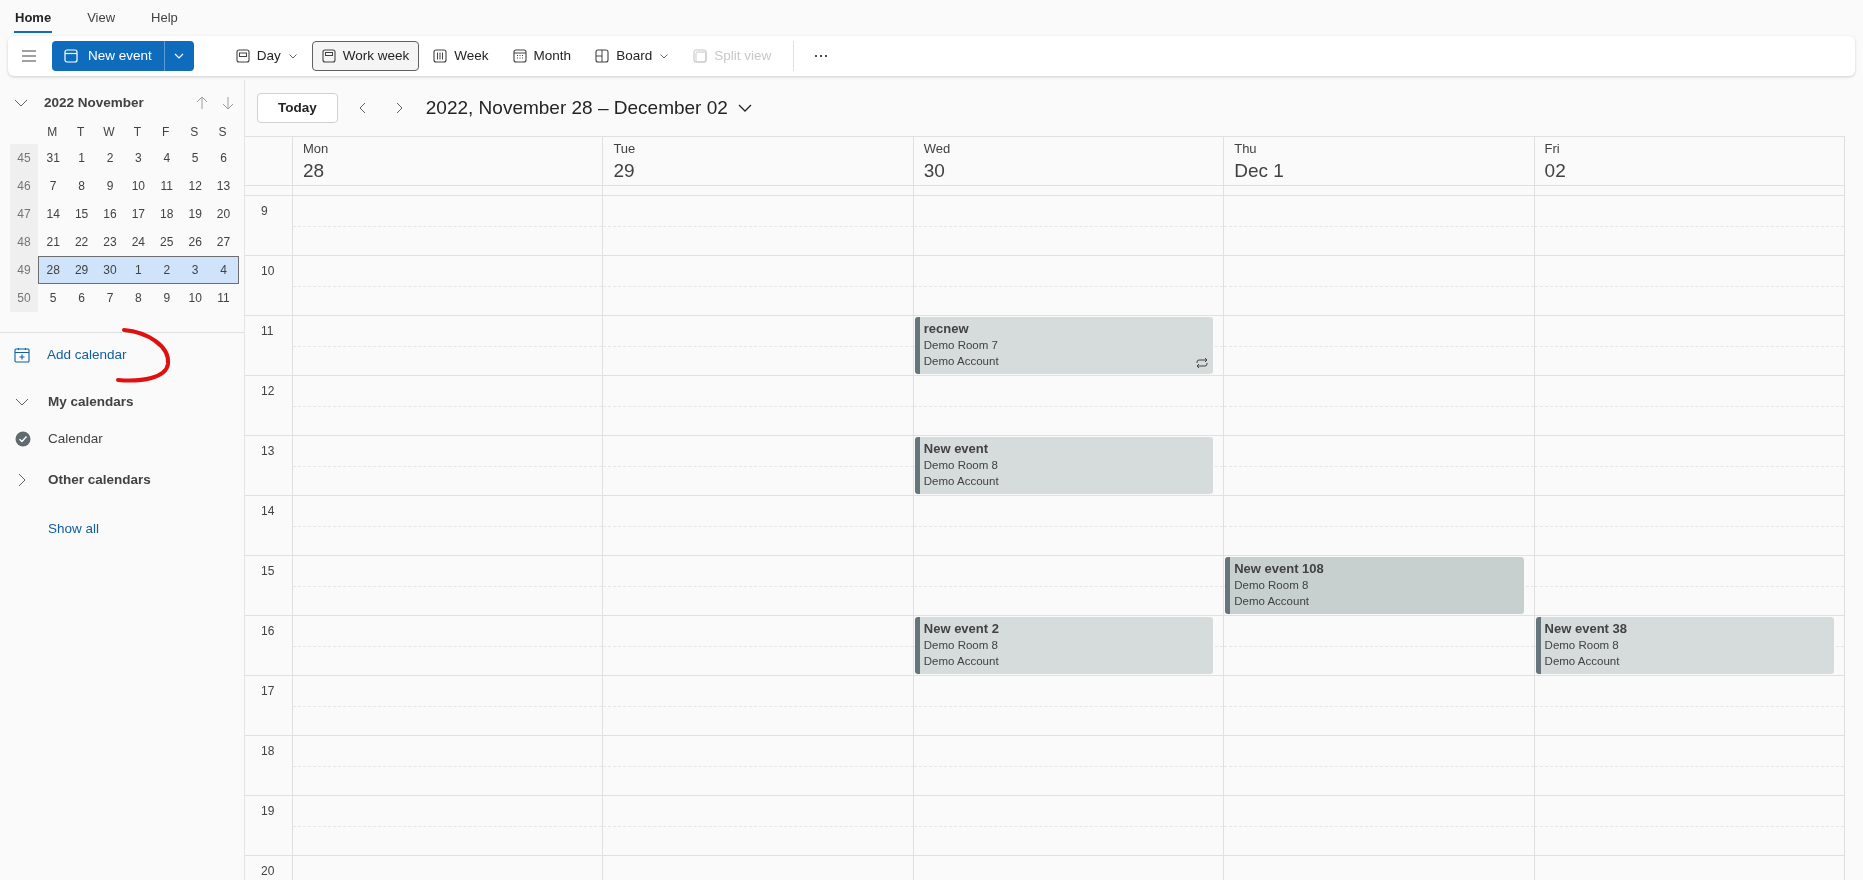  Describe the element at coordinates (268, 511) in the screenshot. I see `hour-label: 14` at that location.